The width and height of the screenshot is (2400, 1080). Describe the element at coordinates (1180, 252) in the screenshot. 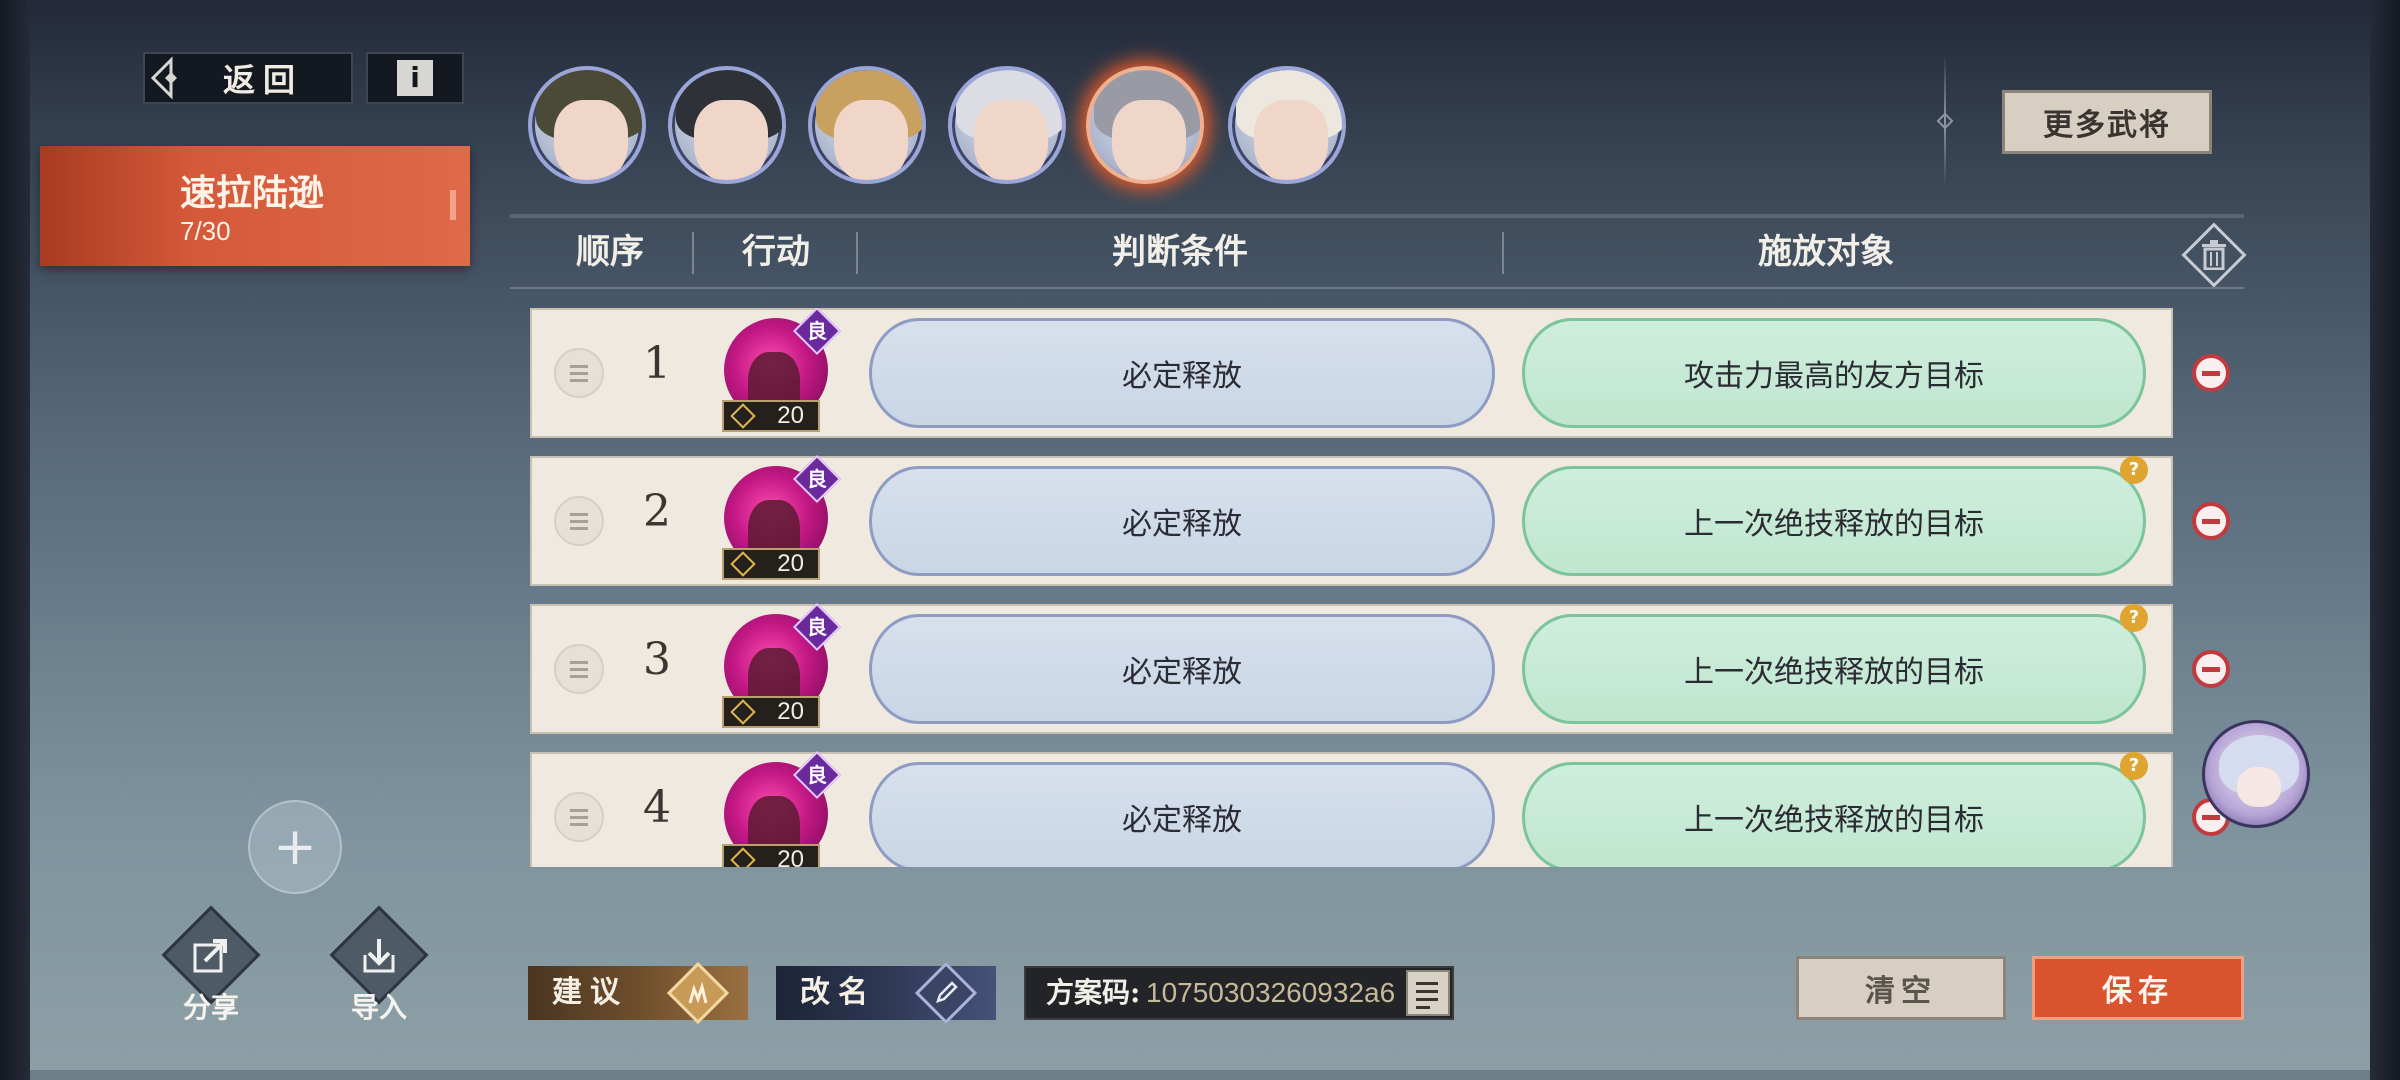

I see `header-condition: 判断条件` at that location.